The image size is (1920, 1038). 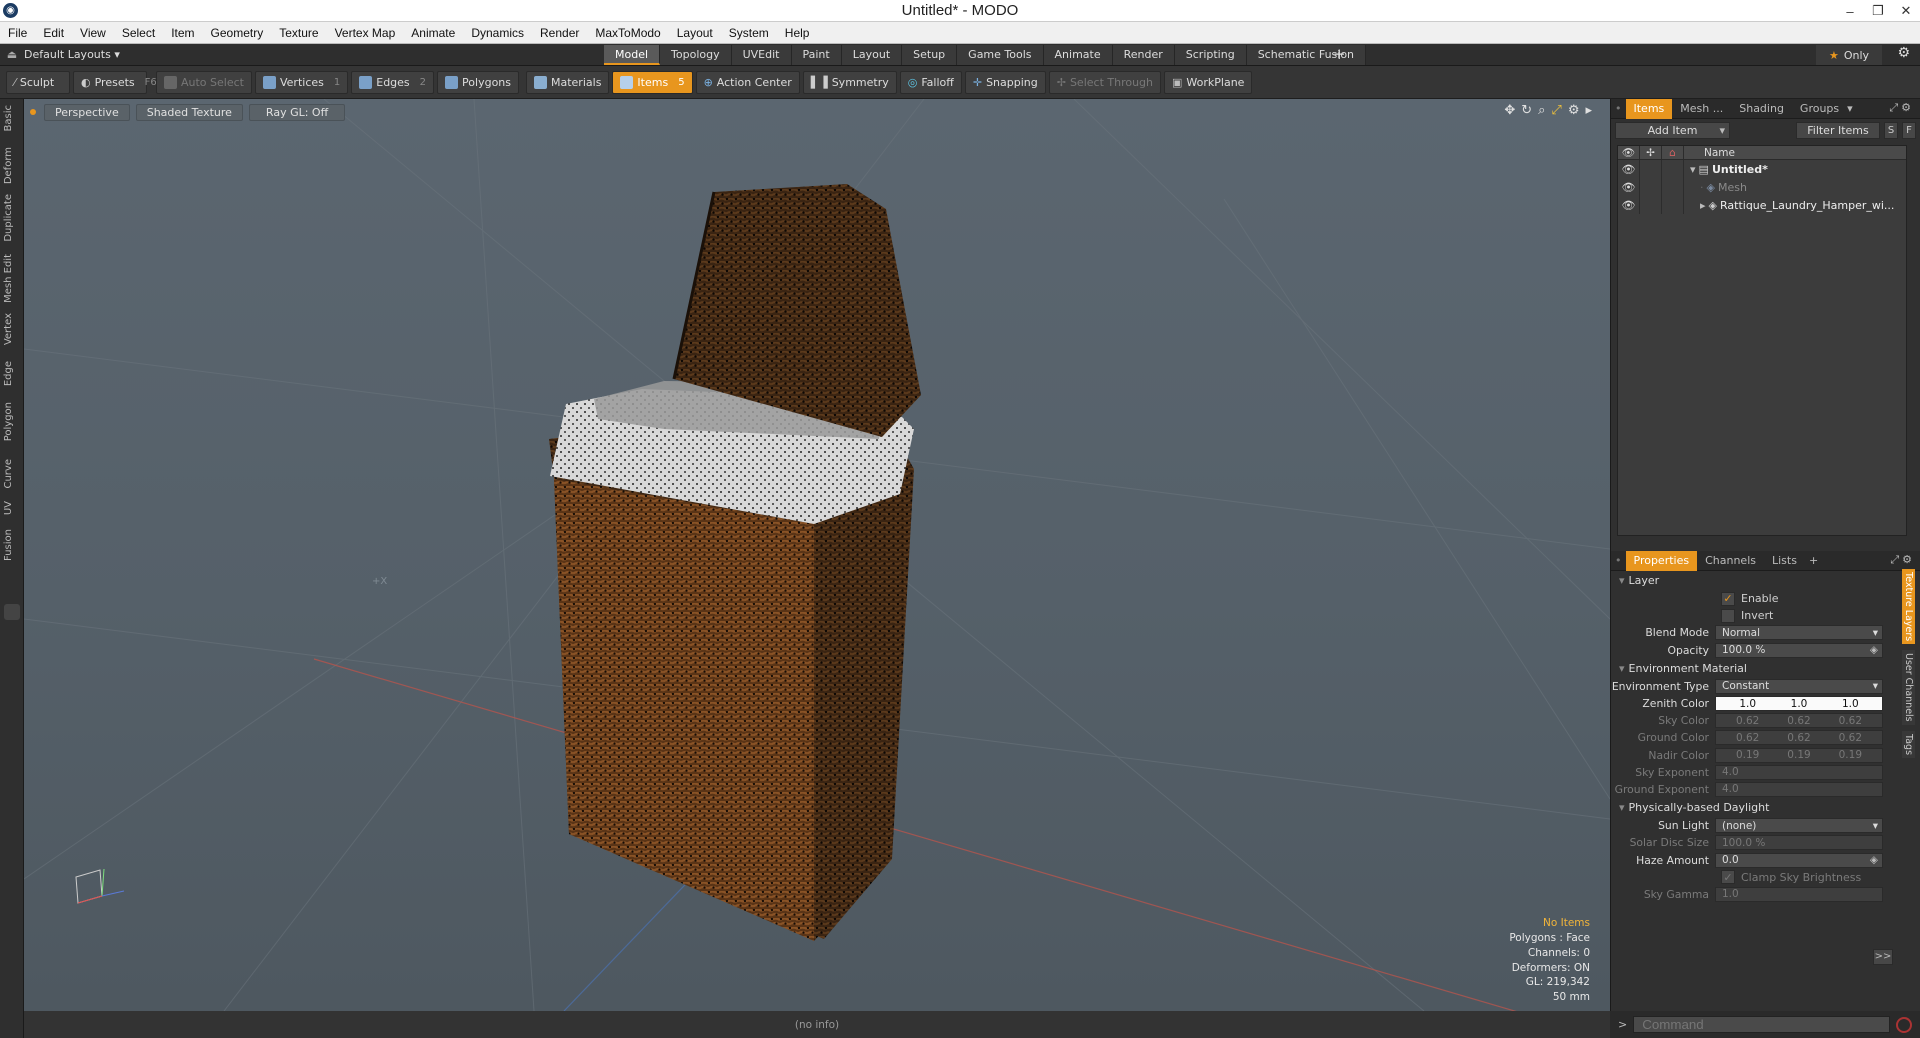 What do you see at coordinates (1210, 55) in the screenshot?
I see `tab-scripting: Scripting` at bounding box center [1210, 55].